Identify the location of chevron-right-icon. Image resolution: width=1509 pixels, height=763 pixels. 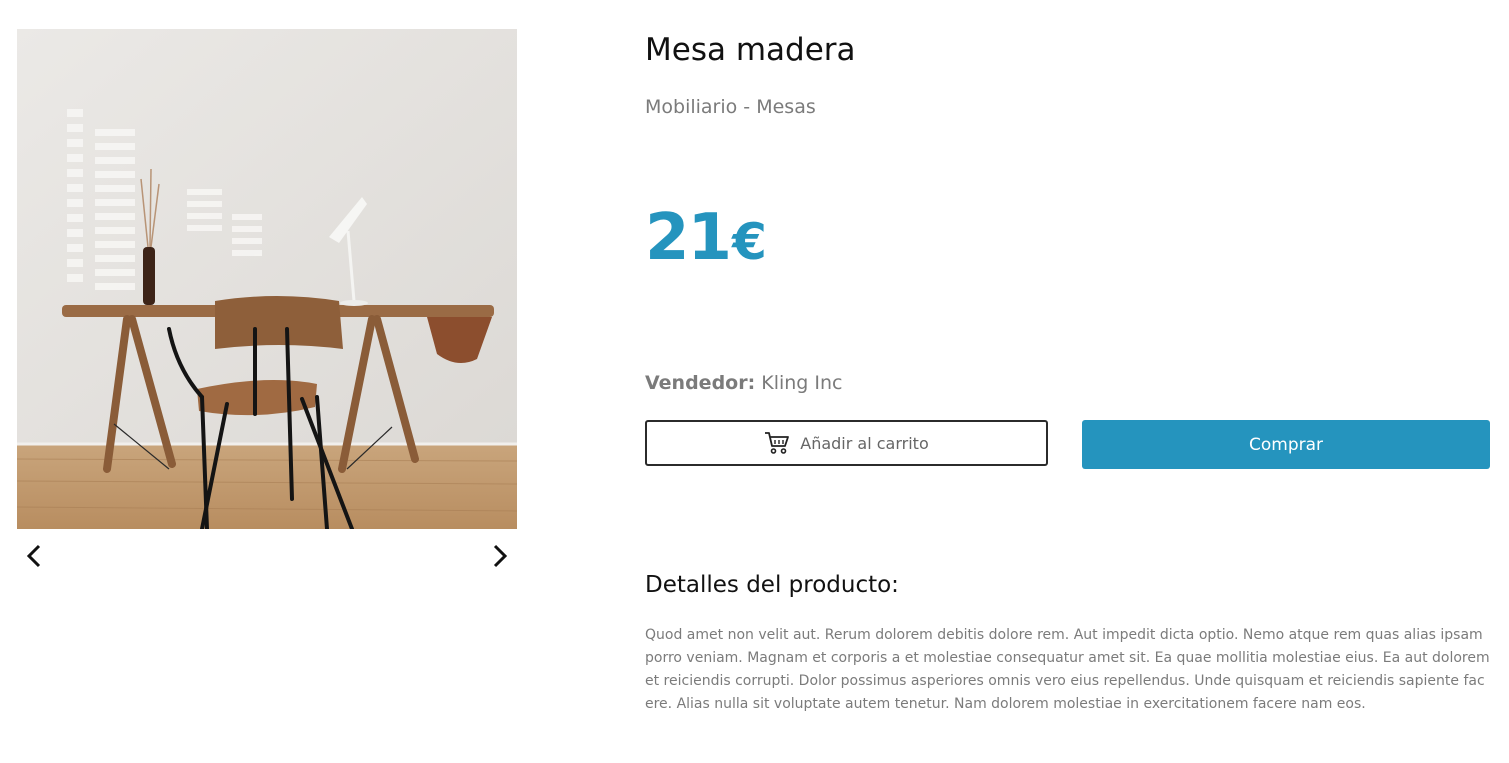
(500, 556).